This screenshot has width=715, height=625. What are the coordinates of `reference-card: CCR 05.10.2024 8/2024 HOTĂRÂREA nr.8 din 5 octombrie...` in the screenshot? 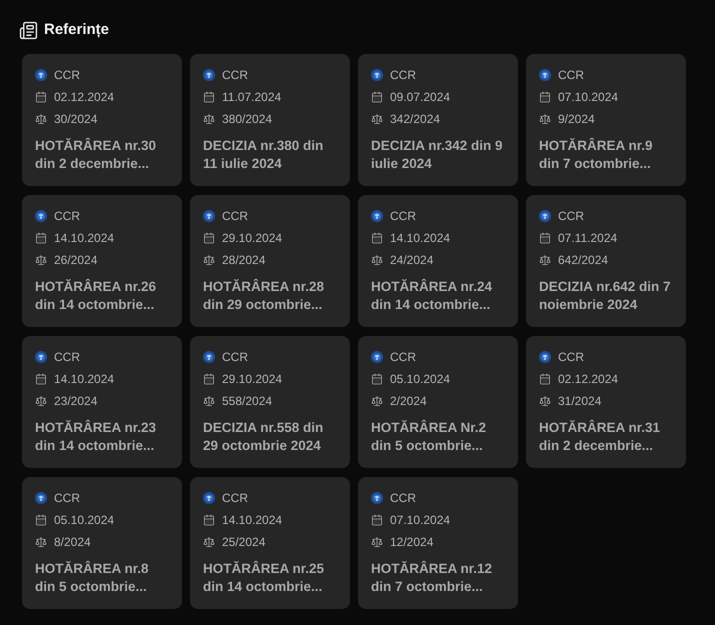 It's located at (102, 542).